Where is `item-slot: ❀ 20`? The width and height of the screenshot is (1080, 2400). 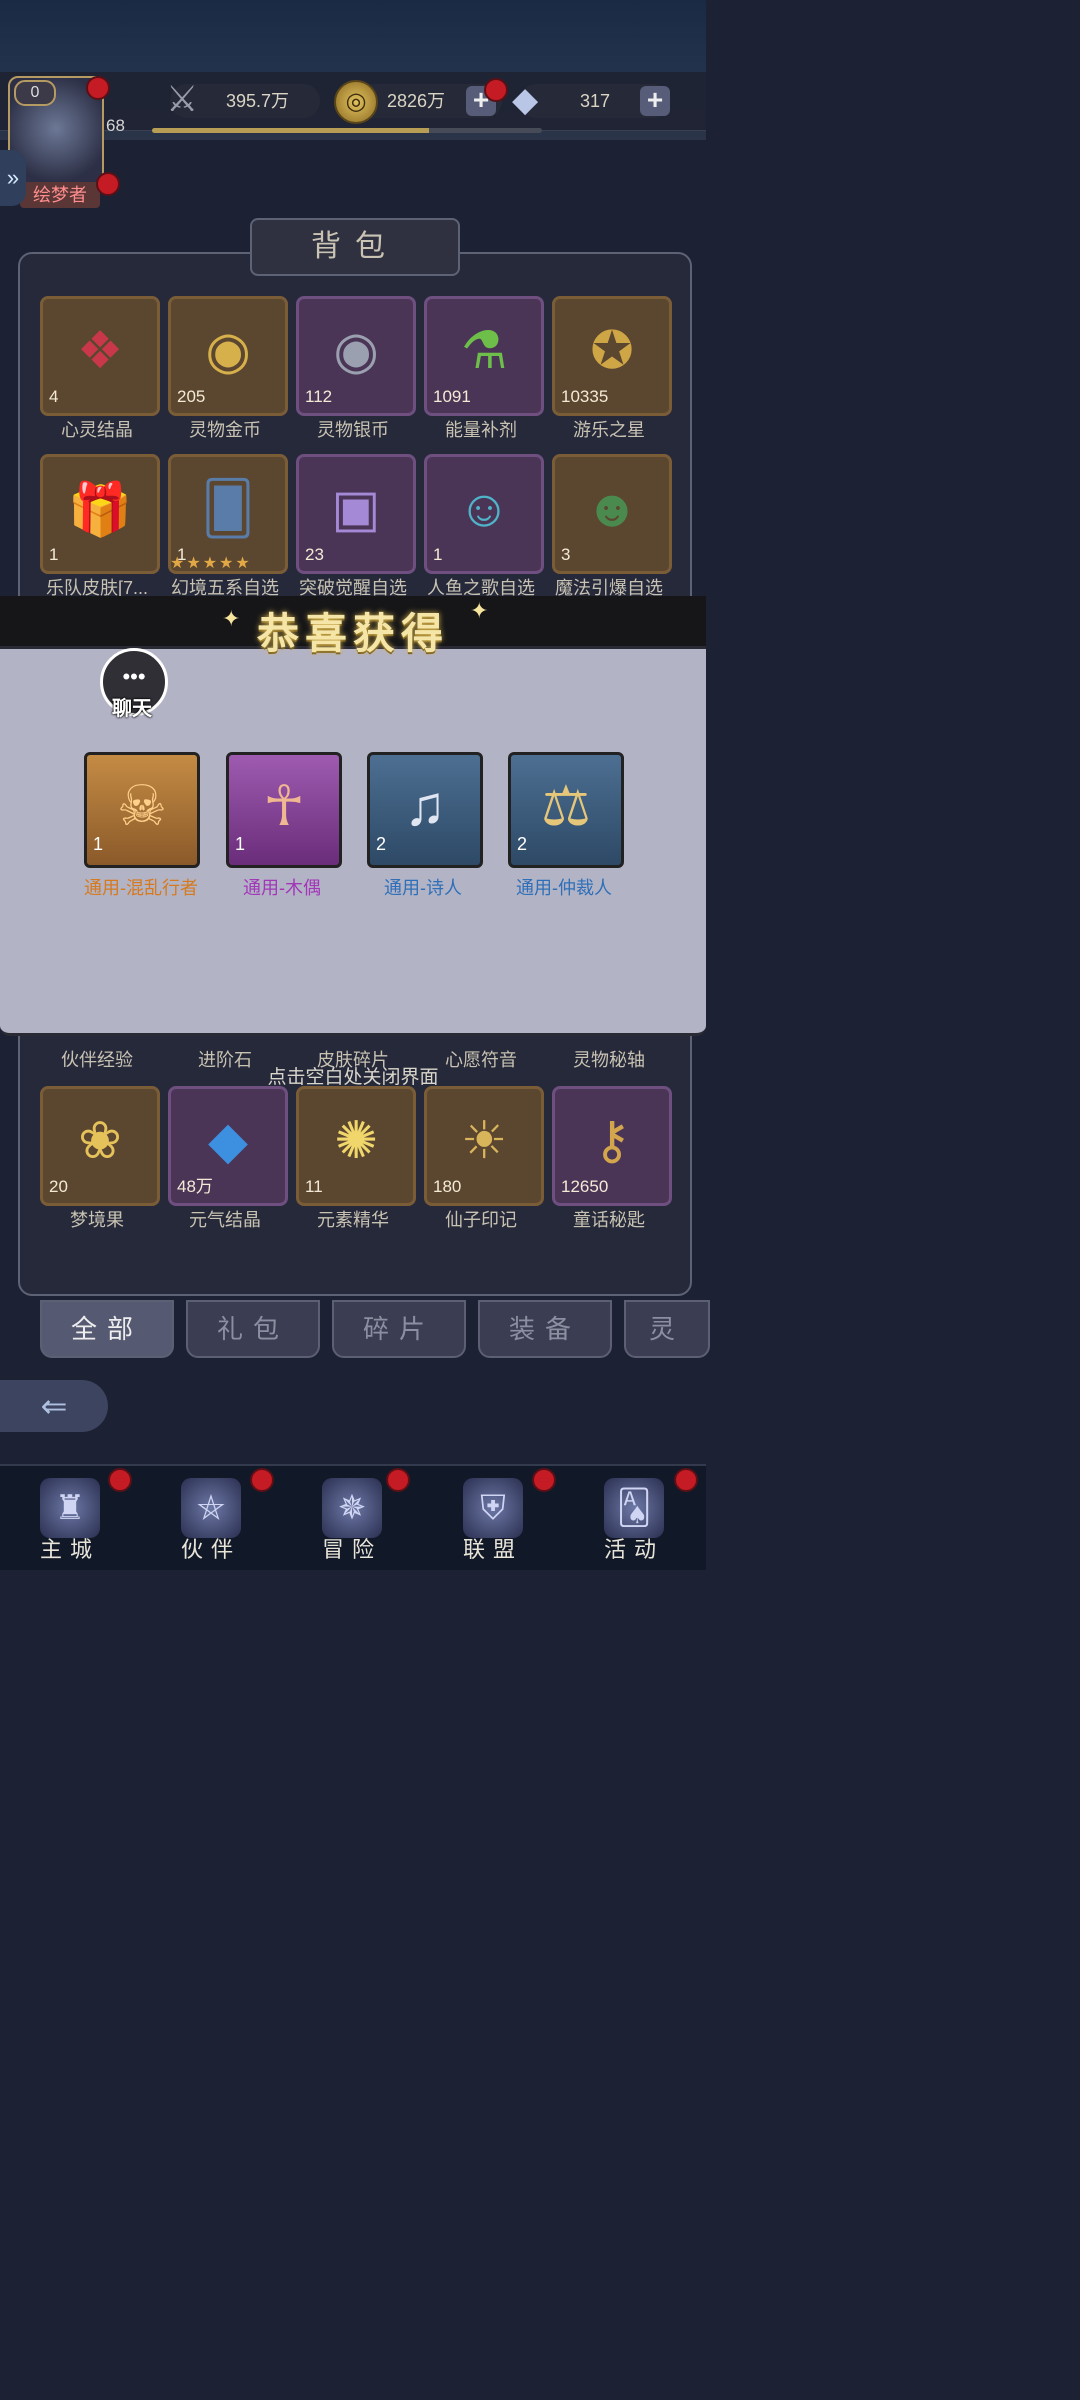
item-slot: ❀ 20 is located at coordinates (100, 1146).